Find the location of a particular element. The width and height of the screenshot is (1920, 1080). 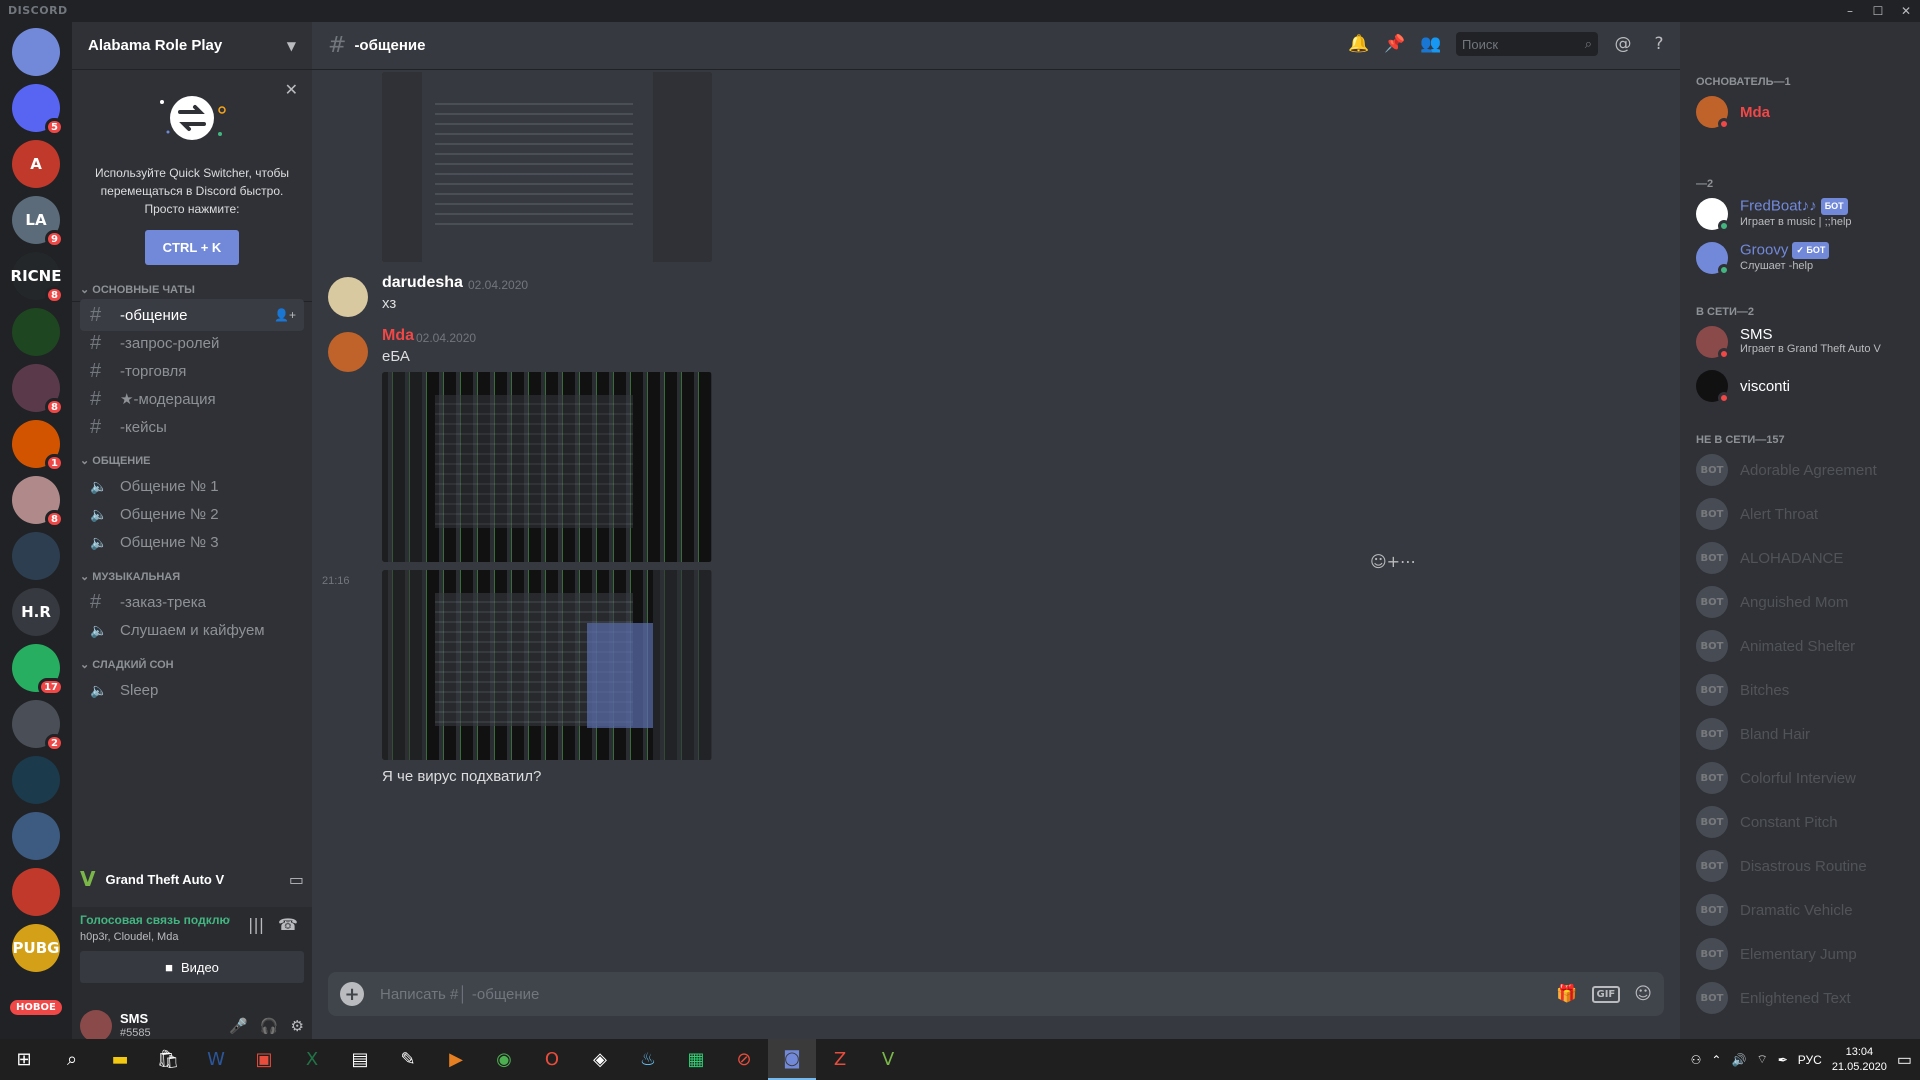

add-attachment-icon: + is located at coordinates (352, 994).